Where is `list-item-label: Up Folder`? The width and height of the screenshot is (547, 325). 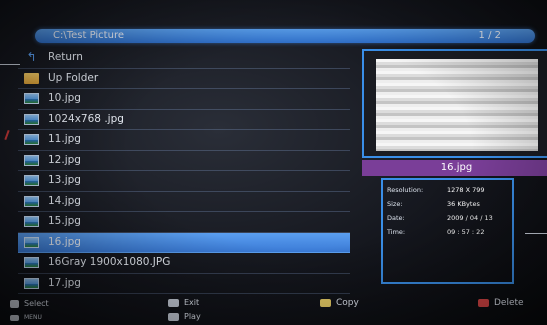 list-item-label: Up Folder is located at coordinates (73, 77).